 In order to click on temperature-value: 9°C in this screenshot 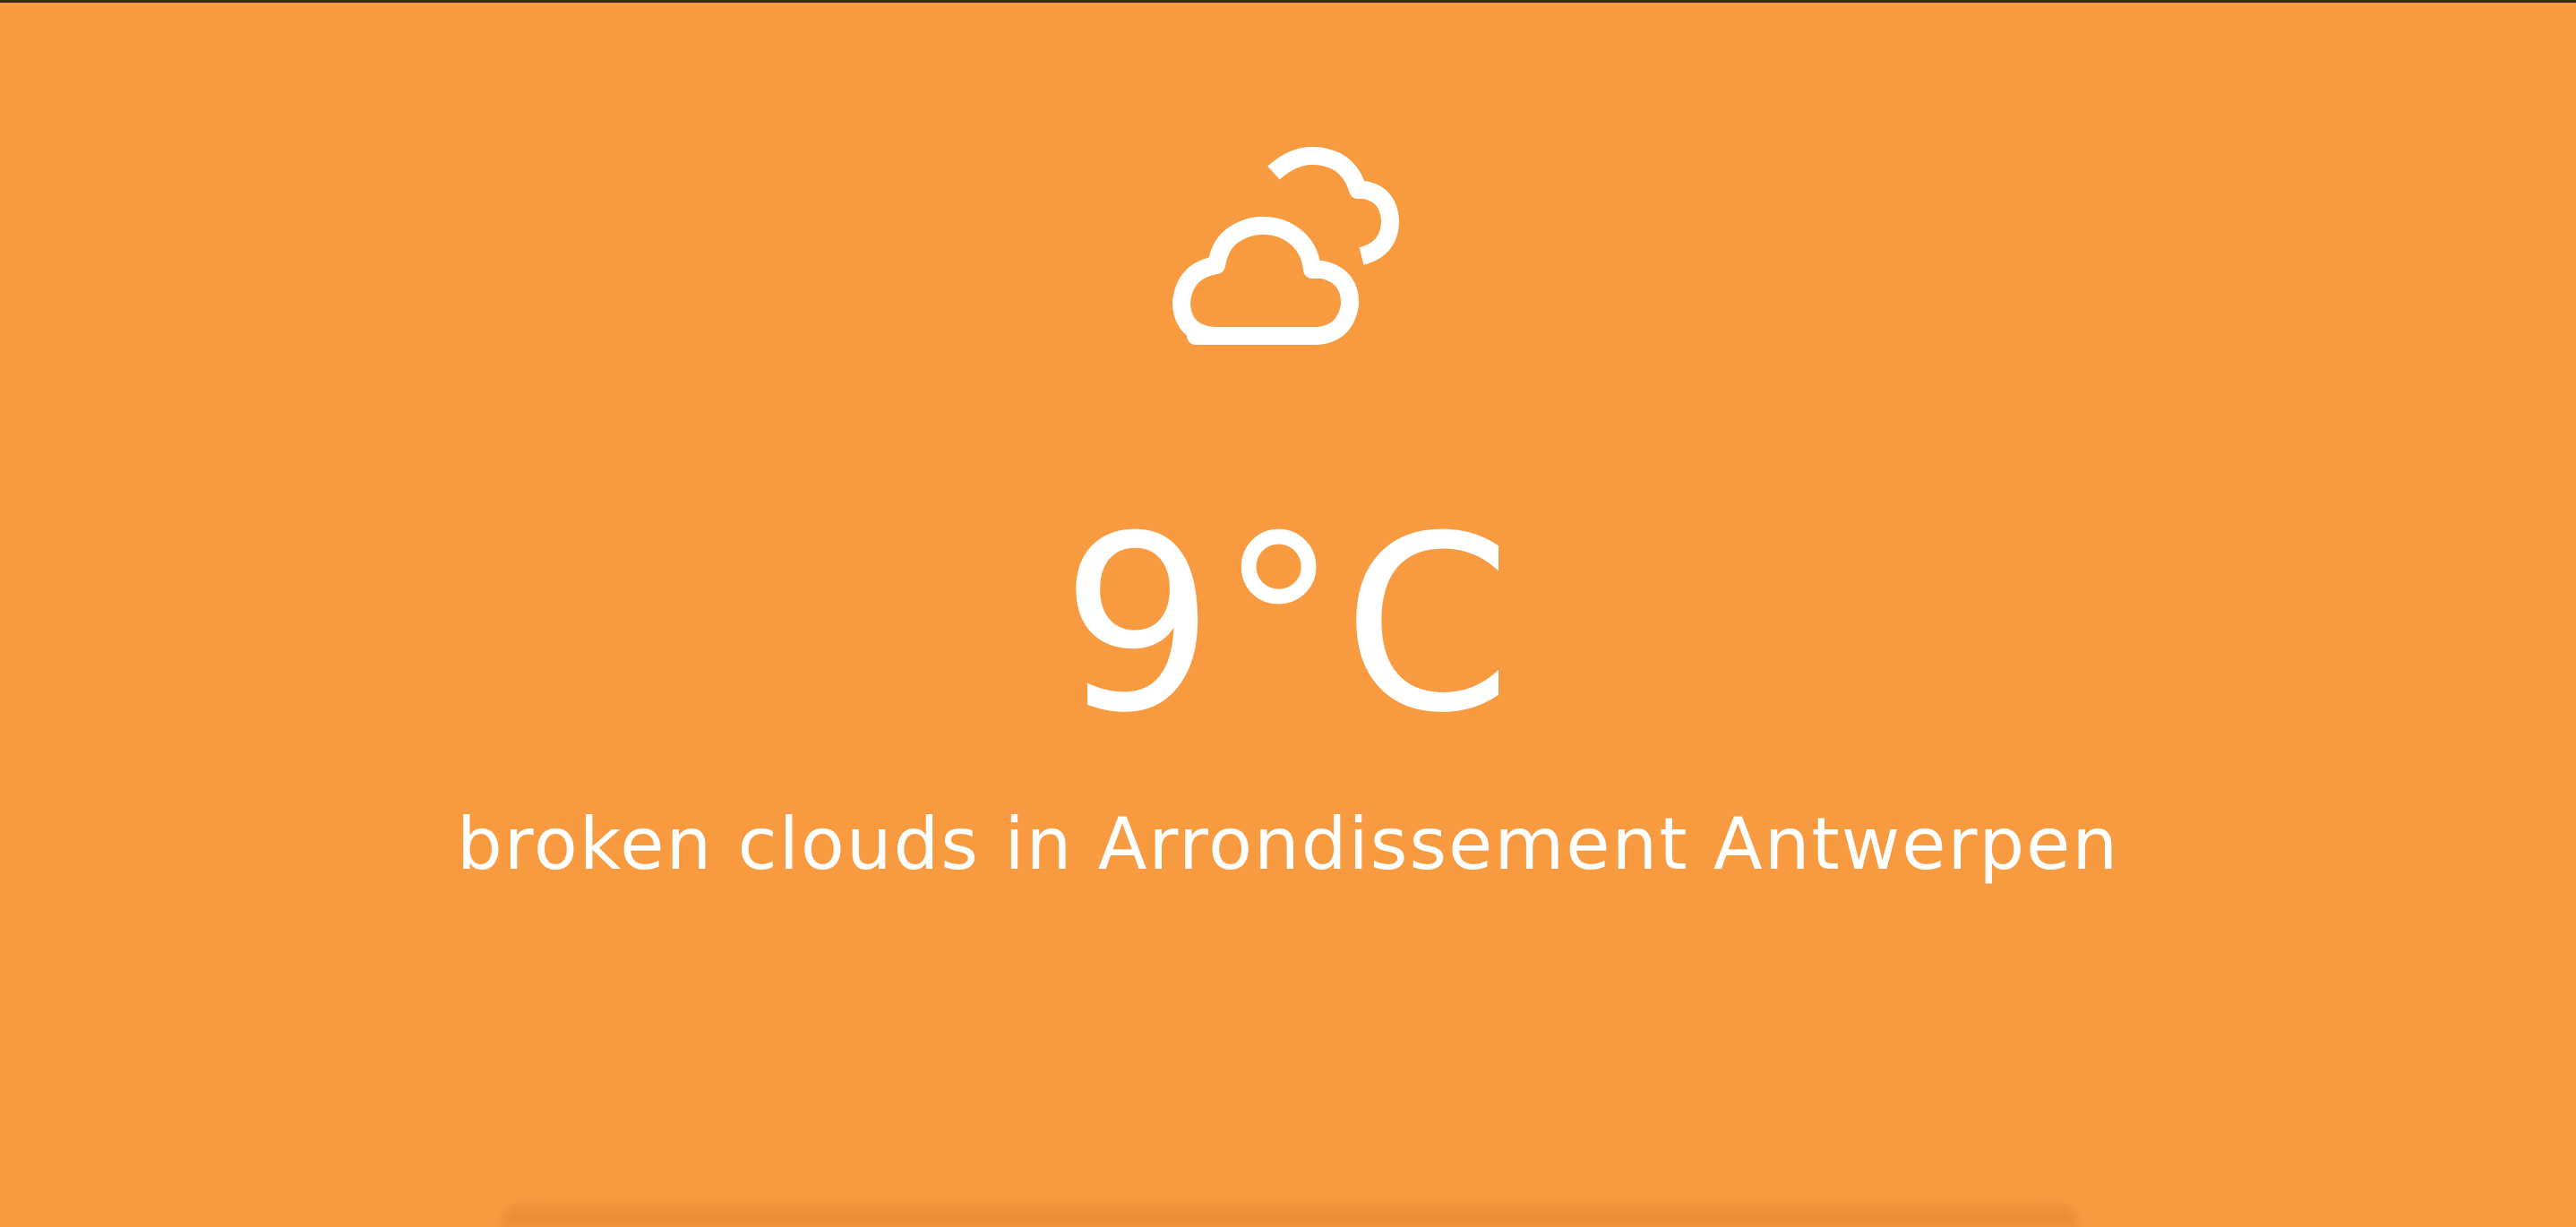, I will do `click(1288, 625)`.